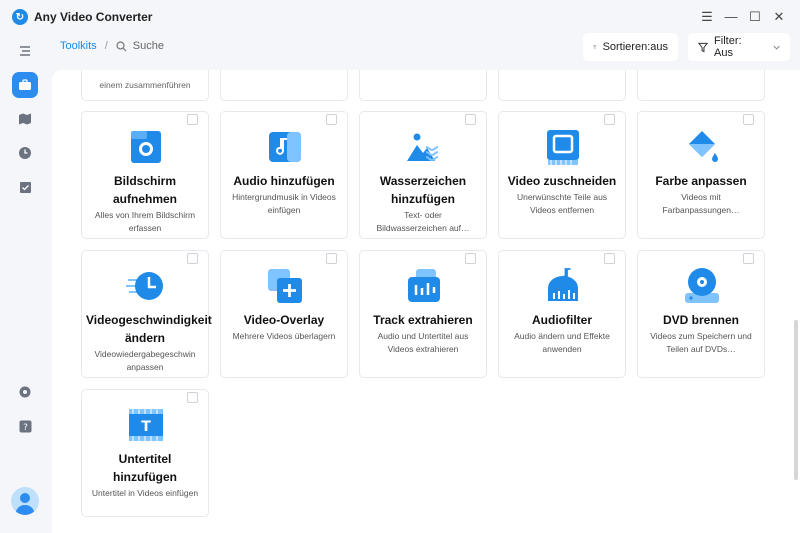 The width and height of the screenshot is (800, 533). What do you see at coordinates (284, 181) in the screenshot?
I see `tool-card-title: Audio hinzufügen` at bounding box center [284, 181].